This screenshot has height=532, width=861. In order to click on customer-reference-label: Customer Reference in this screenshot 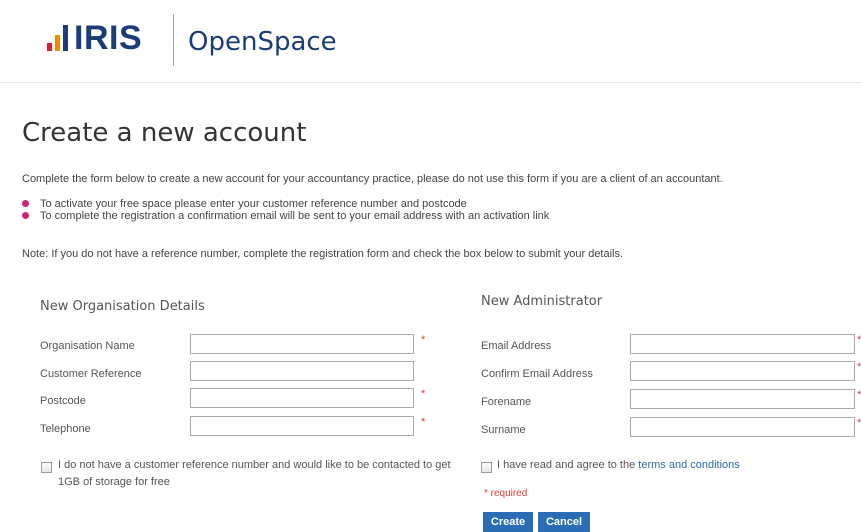, I will do `click(91, 374)`.